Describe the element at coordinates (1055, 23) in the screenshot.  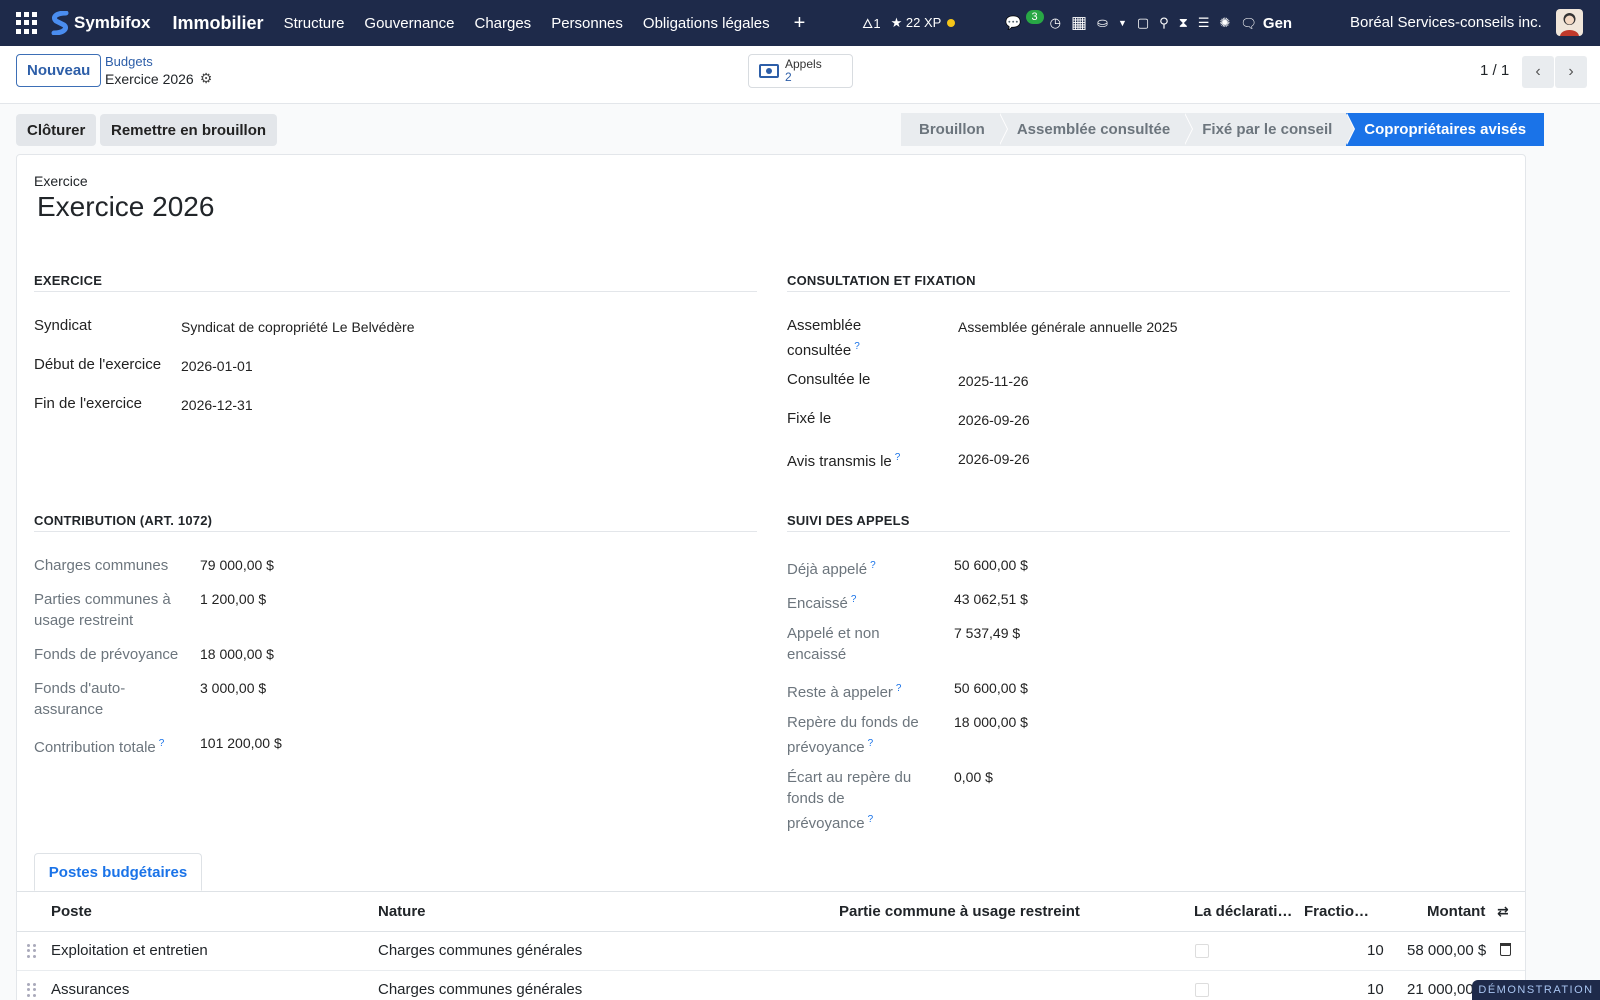
I see `clock-icon: ◷` at that location.